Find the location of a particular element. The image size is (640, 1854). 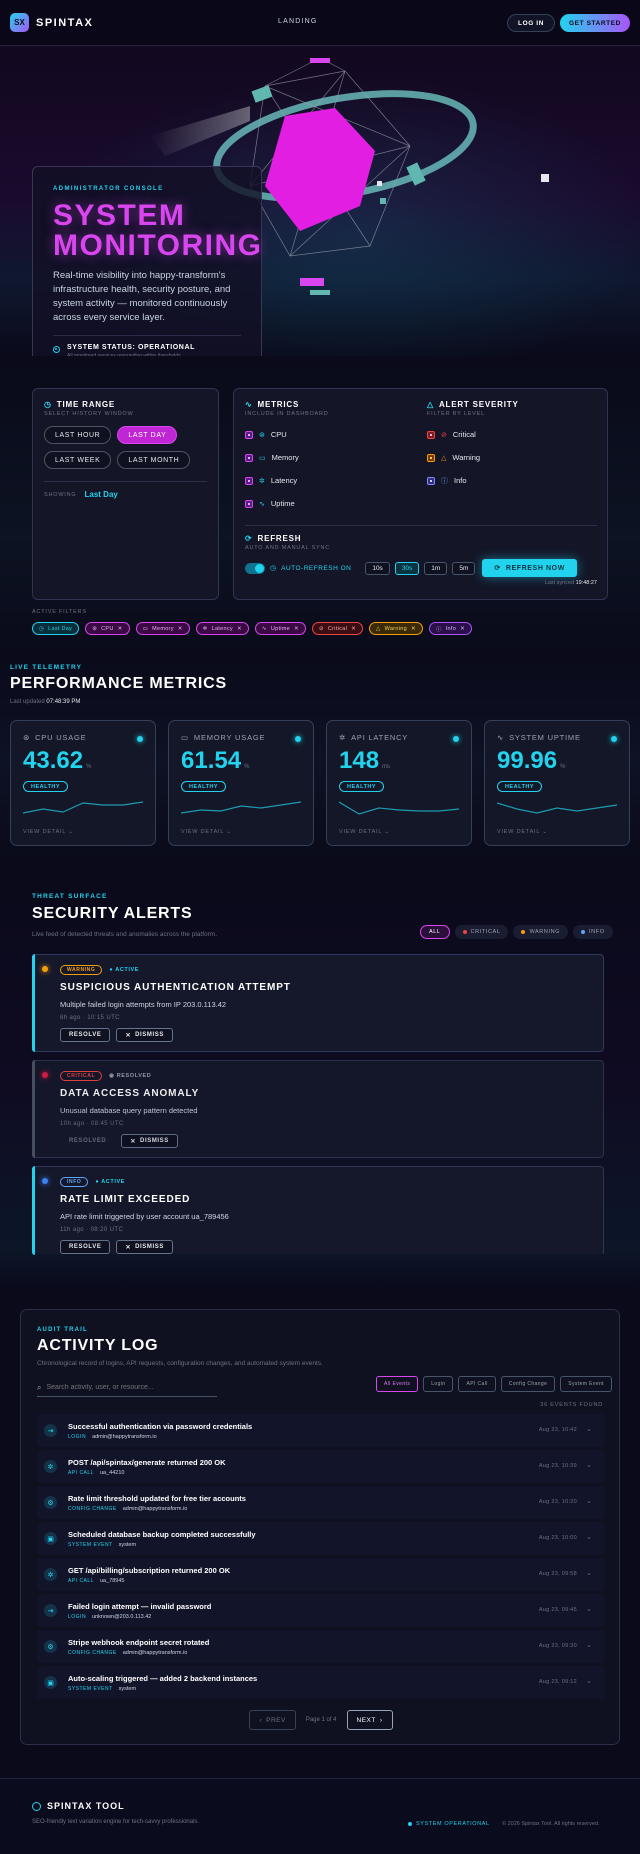

refresh-now-button: ⟳ REFRESH NOW is located at coordinates (529, 568).